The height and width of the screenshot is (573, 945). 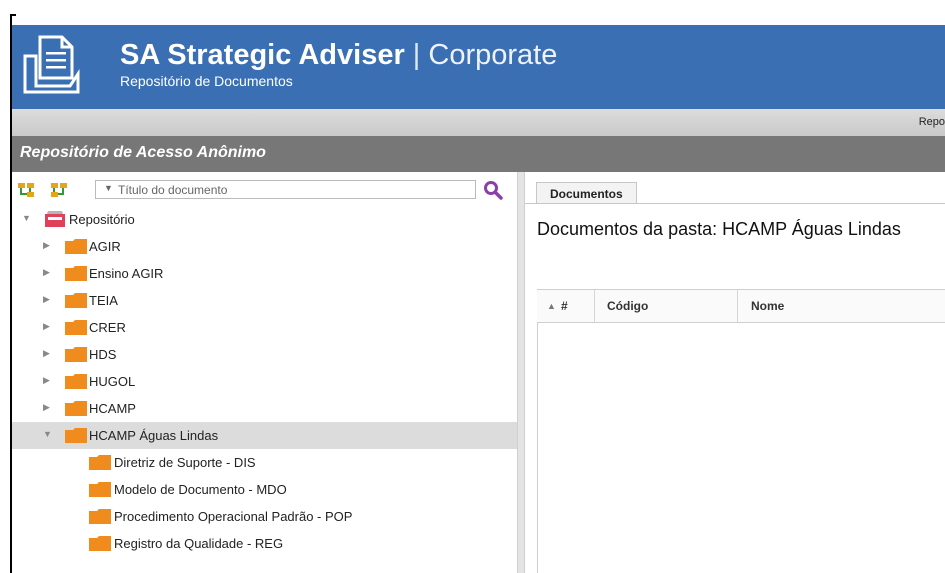 What do you see at coordinates (13, 15) in the screenshot?
I see `window-corner-tick` at bounding box center [13, 15].